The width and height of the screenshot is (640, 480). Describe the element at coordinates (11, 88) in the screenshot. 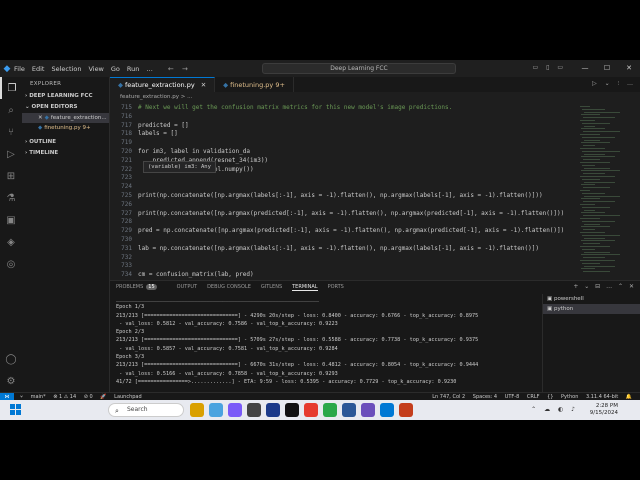

I see `explorer-icon: ❐` at that location.